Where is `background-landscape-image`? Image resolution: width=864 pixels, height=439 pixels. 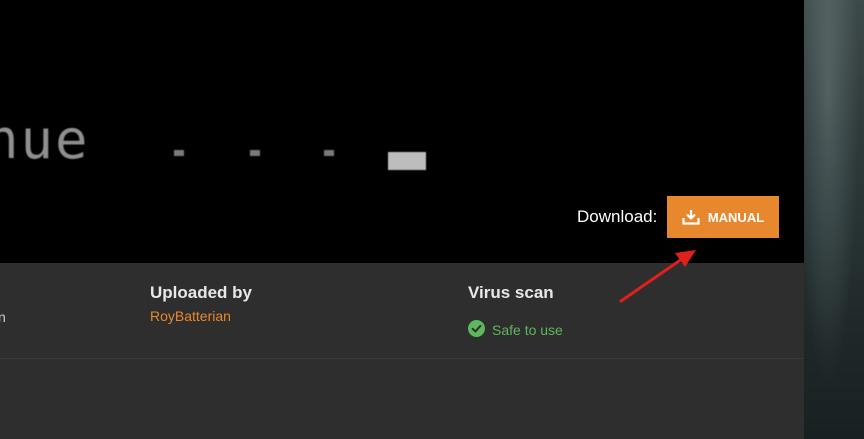
background-landscape-image is located at coordinates (834, 219).